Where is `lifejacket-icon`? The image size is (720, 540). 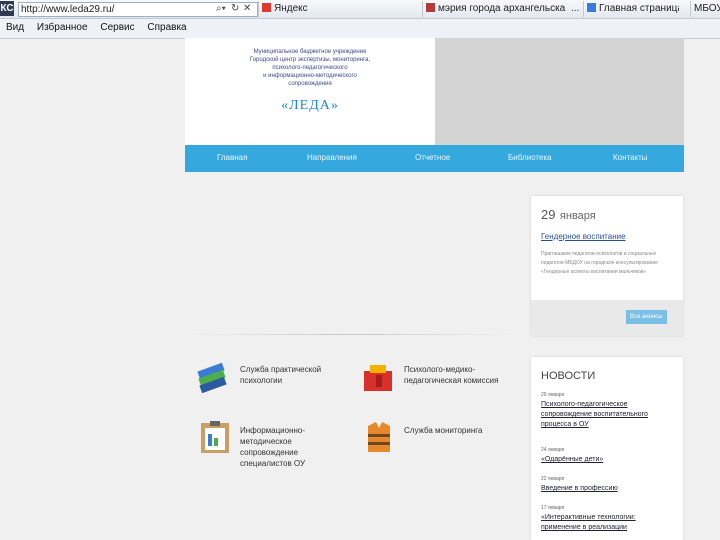
lifejacket-icon is located at coordinates (379, 437).